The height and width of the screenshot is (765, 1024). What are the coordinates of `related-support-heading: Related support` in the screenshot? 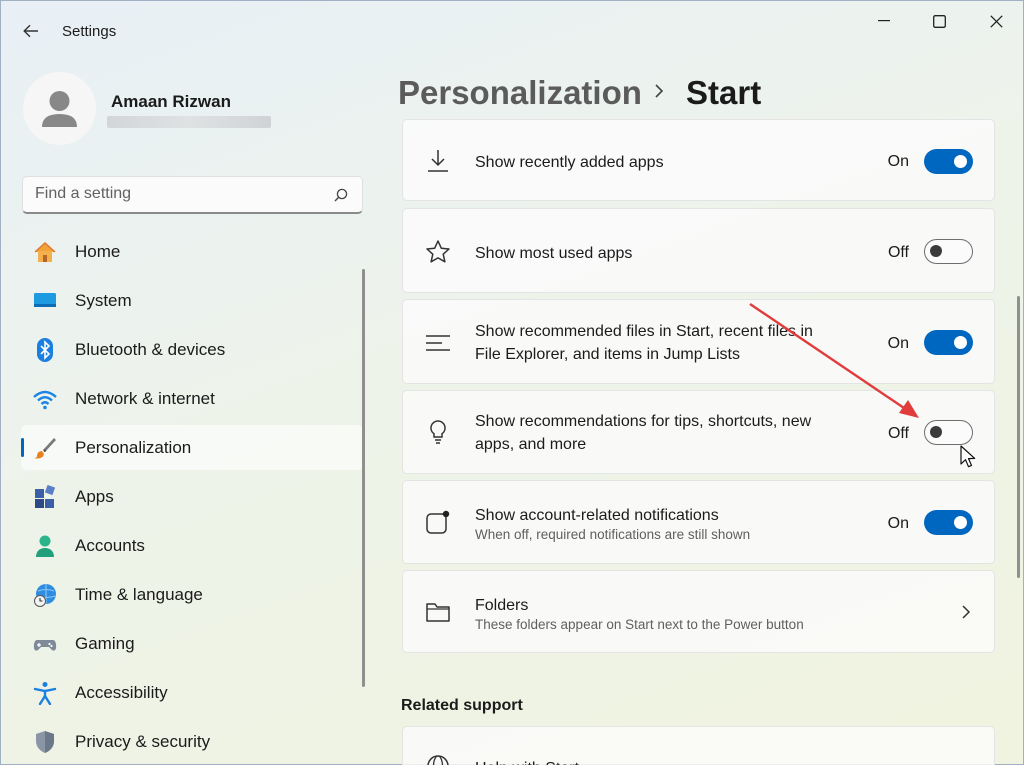 It's located at (462, 705).